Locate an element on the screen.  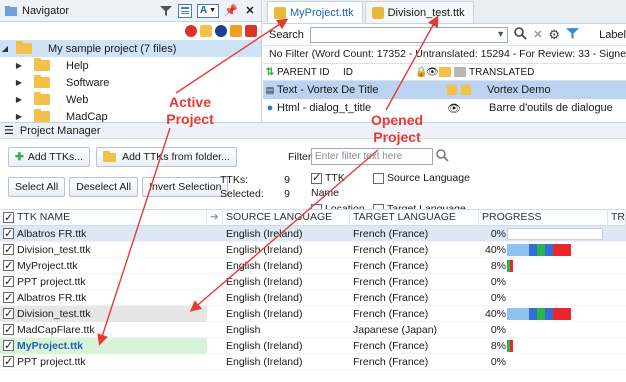
ttks-count: 9 is located at coordinates (287, 180).